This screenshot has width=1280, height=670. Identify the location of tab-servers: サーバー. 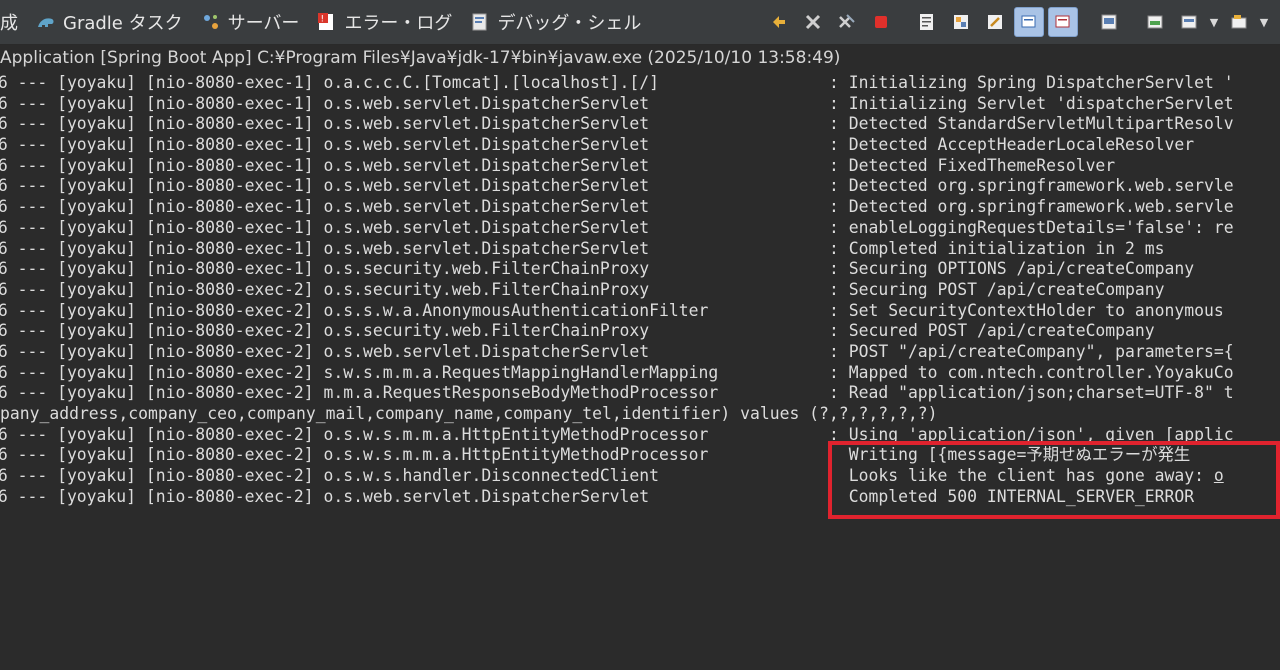
(250, 22).